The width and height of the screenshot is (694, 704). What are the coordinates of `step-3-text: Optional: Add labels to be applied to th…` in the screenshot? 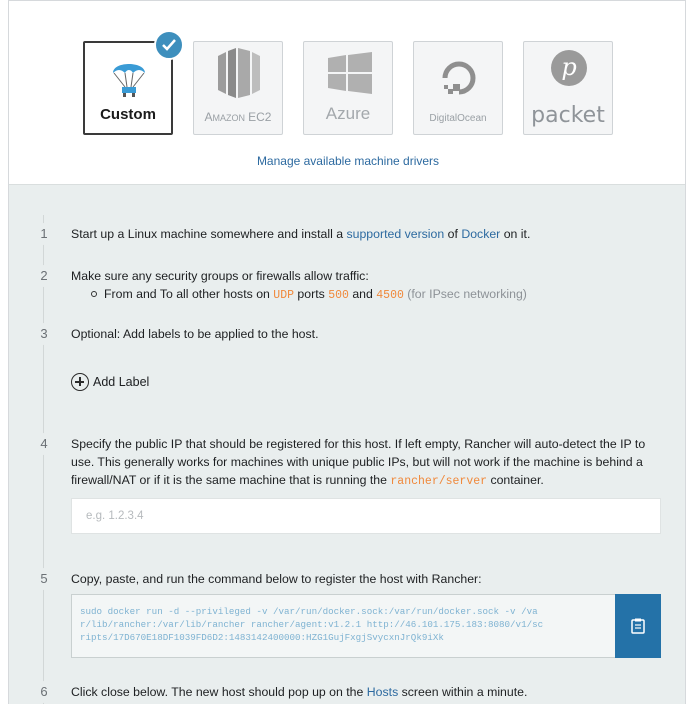 It's located at (195, 334).